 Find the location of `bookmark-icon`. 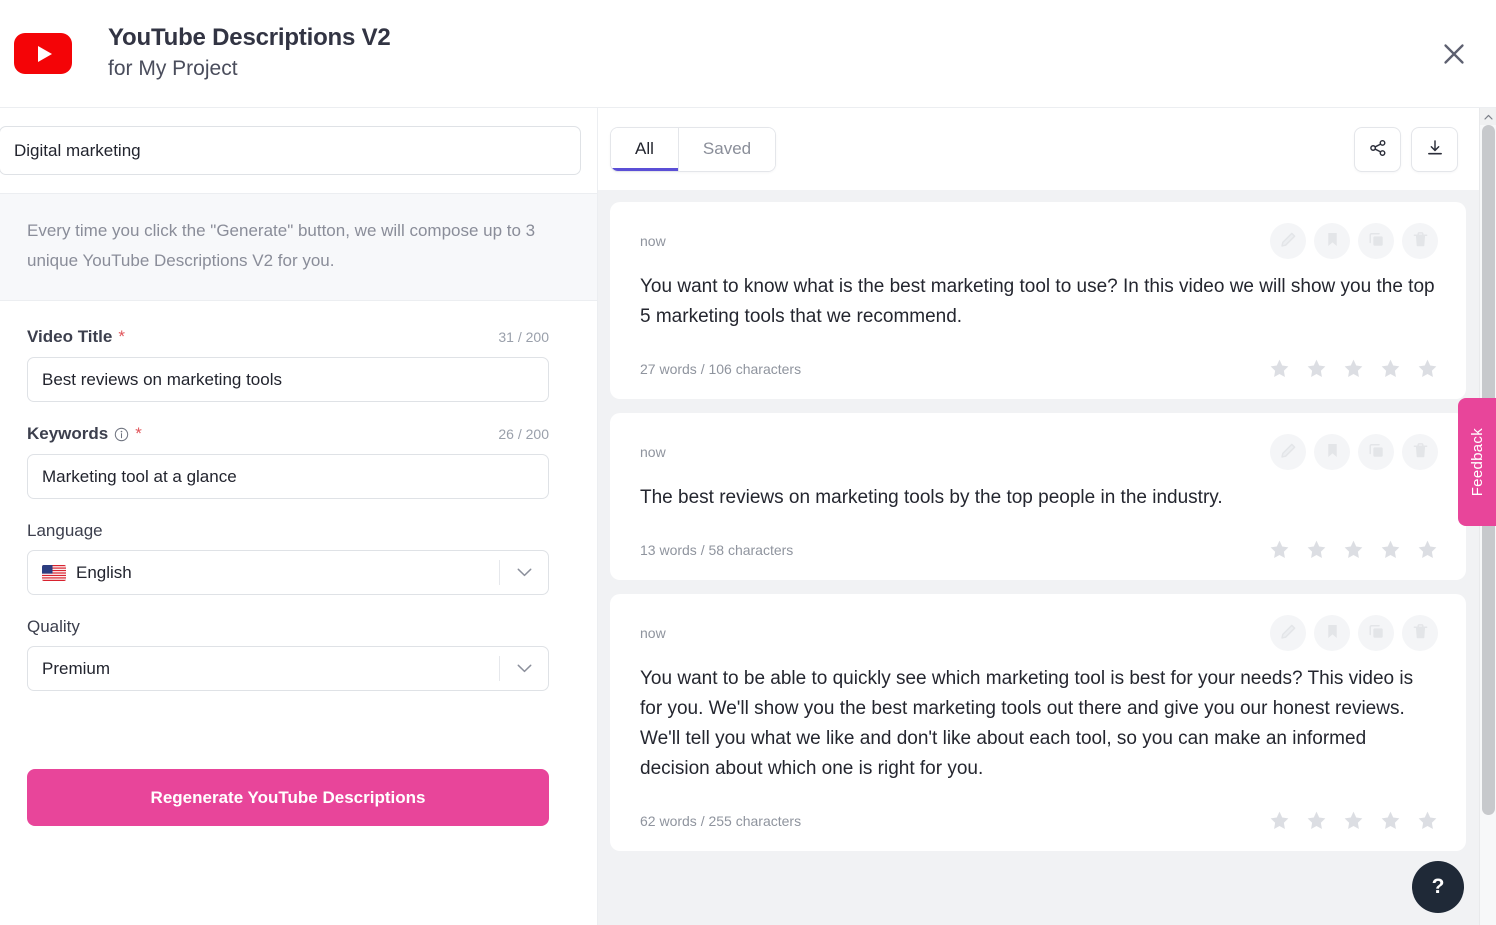

bookmark-icon is located at coordinates (1332, 633).